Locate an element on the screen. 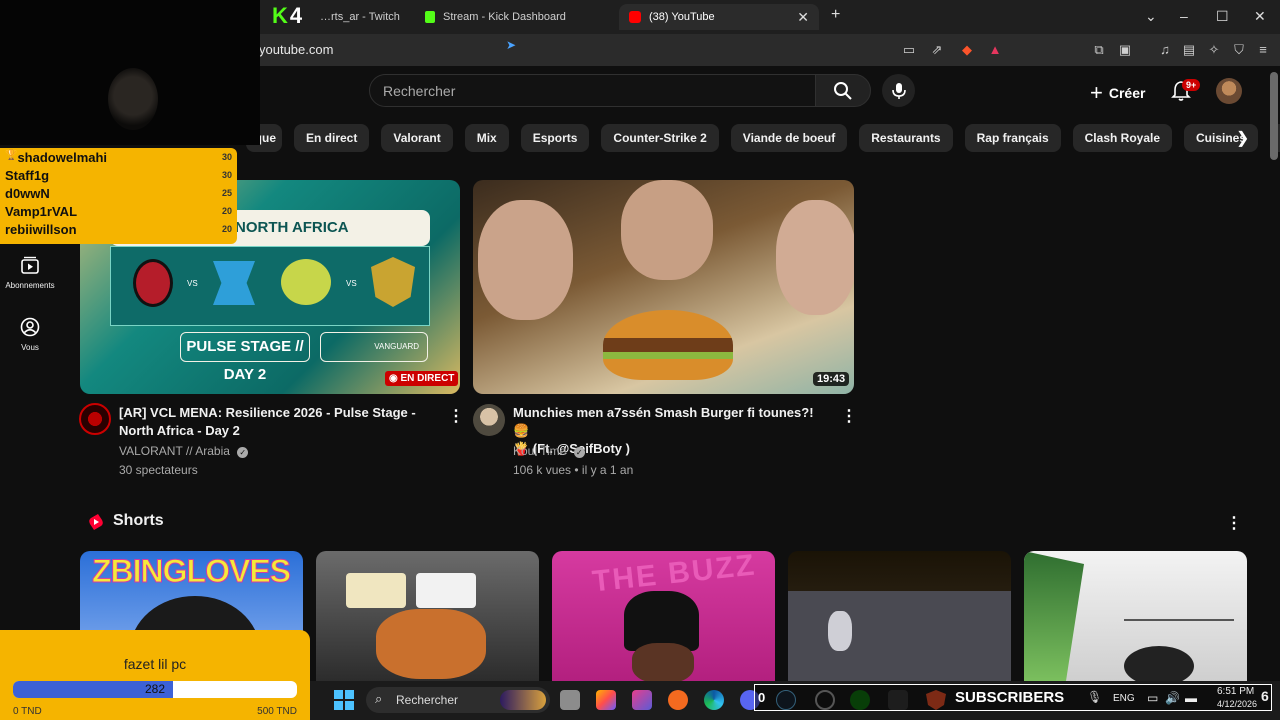  chip-3: Mix is located at coordinates (486, 138).